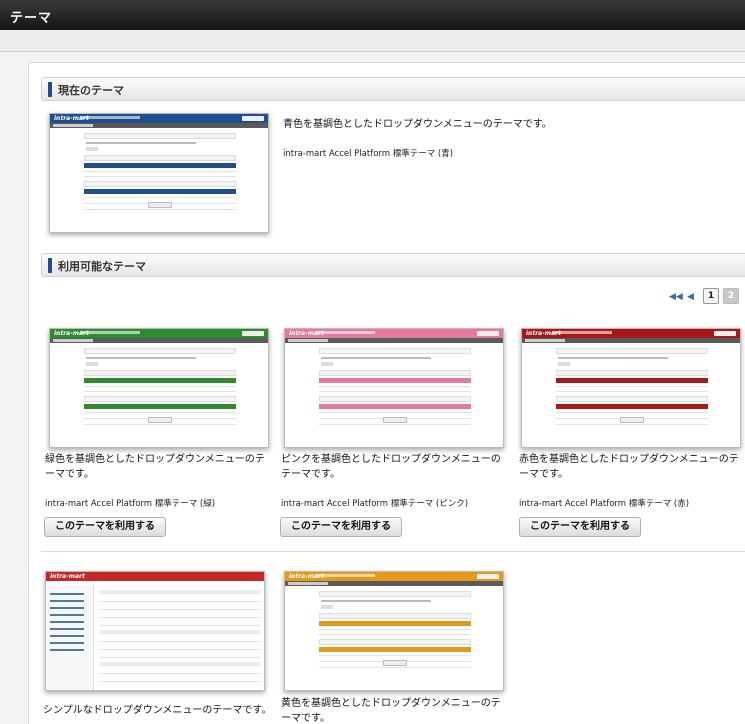  I want to click on use-pink-theme-button: このテーマを利用する, so click(341, 527).